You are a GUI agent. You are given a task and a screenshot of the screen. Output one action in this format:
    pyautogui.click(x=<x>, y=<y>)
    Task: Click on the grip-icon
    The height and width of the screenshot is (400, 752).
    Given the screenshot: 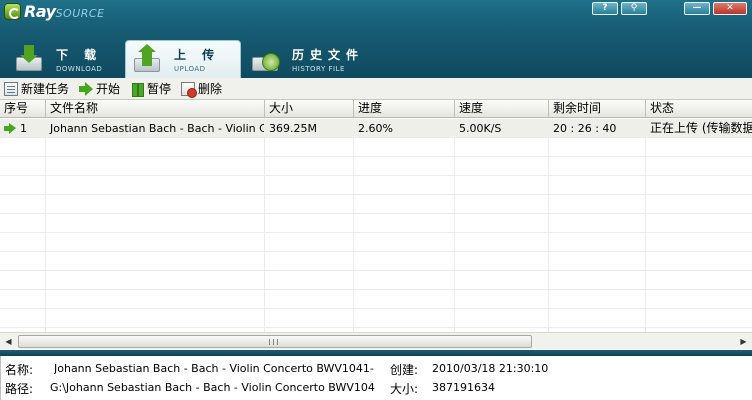 What is the action you would take?
    pyautogui.click(x=273, y=342)
    